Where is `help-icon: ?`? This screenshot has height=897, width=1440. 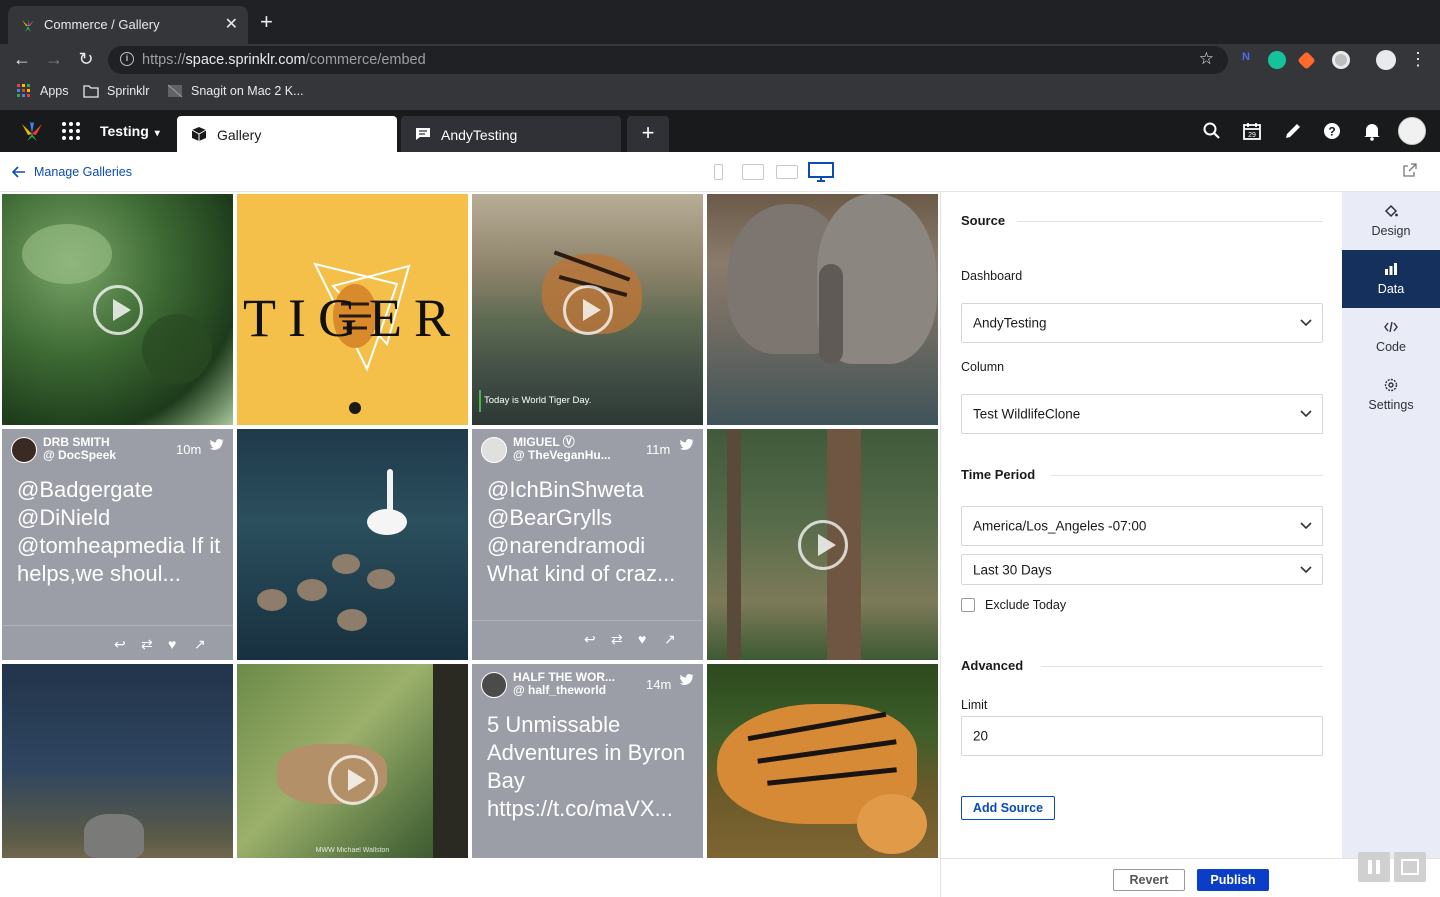
help-icon: ? is located at coordinates (1332, 131).